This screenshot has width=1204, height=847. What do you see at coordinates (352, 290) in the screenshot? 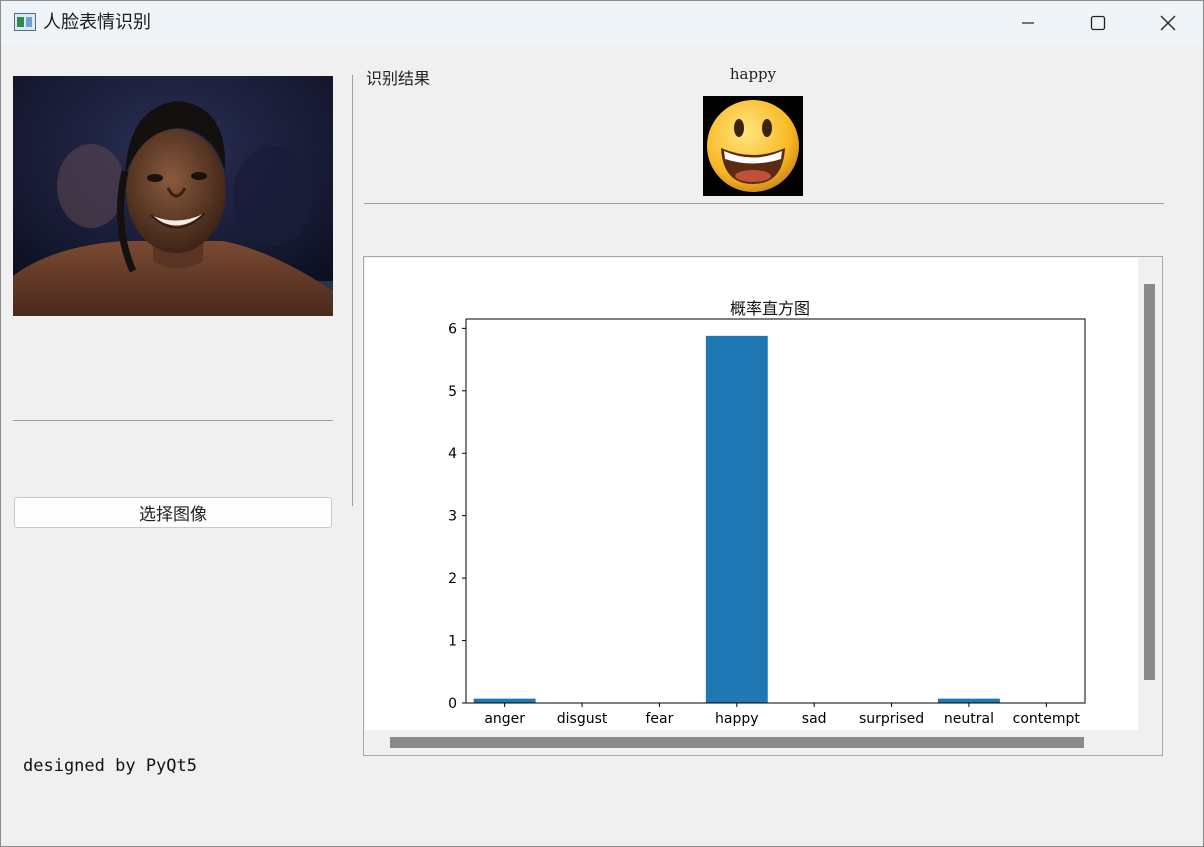
I see `panel-divider` at bounding box center [352, 290].